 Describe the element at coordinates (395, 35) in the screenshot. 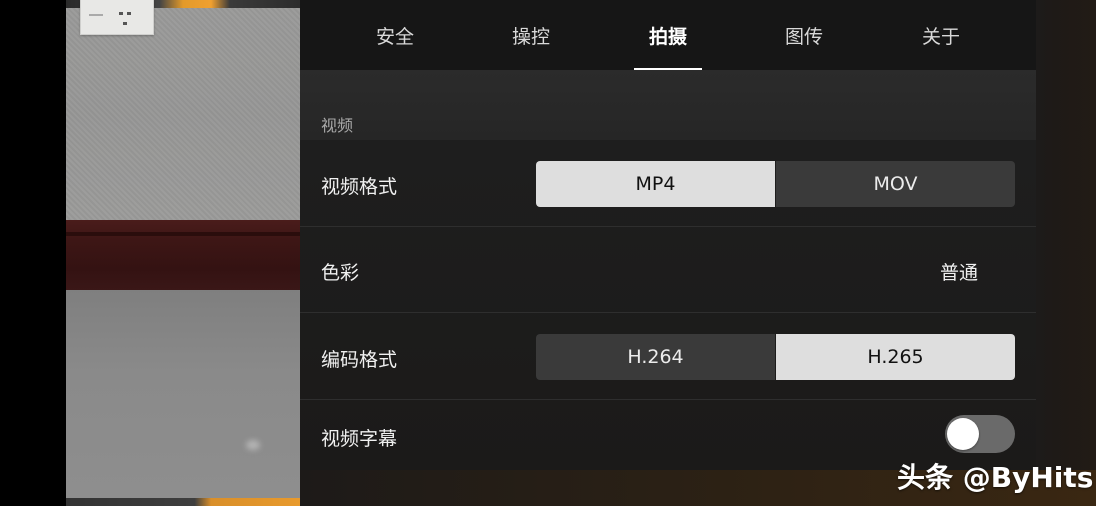

I see `tab-safety: 安全` at that location.